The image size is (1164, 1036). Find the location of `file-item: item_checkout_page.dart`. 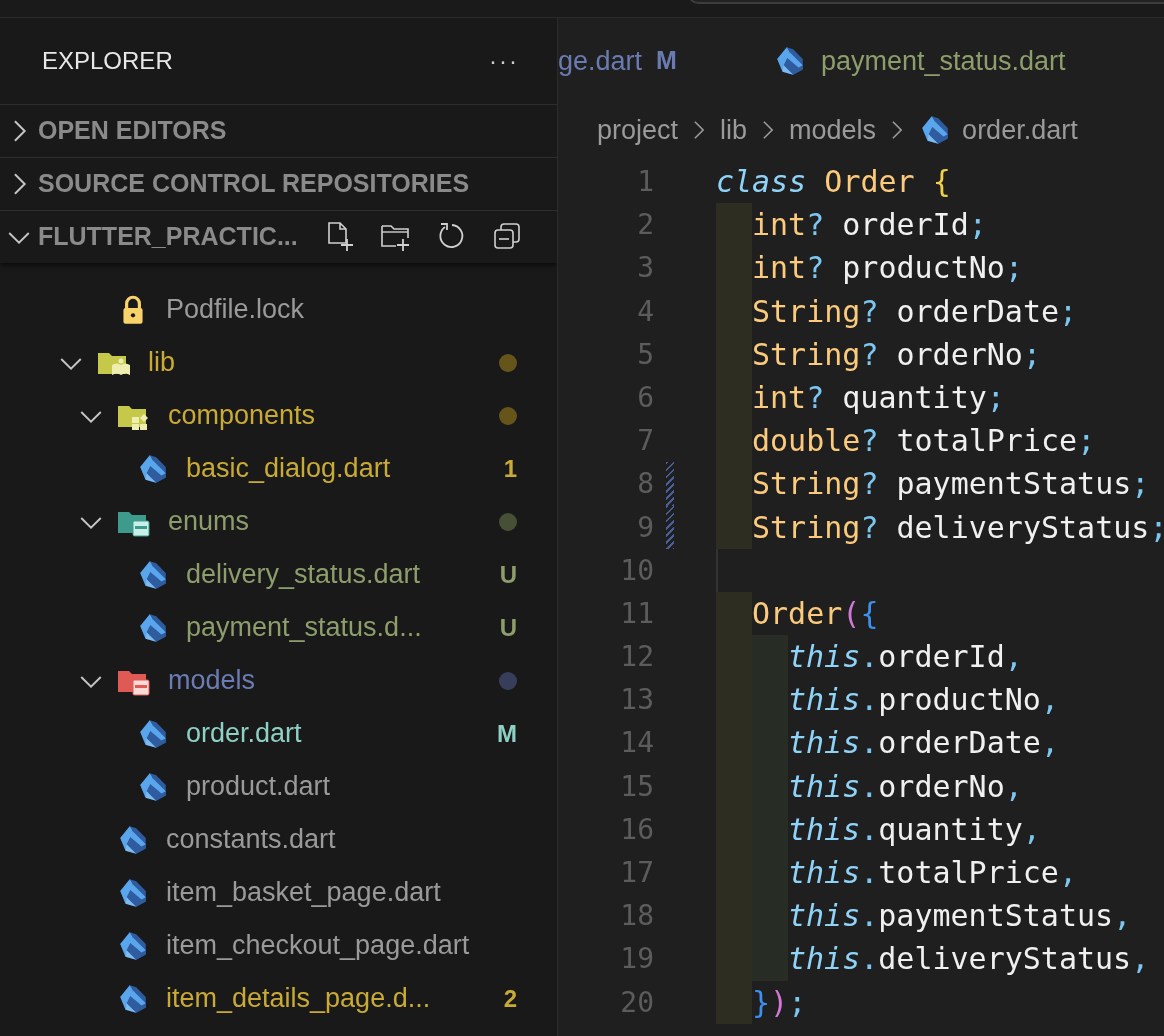

file-item: item_checkout_page.dart is located at coordinates (318, 945).